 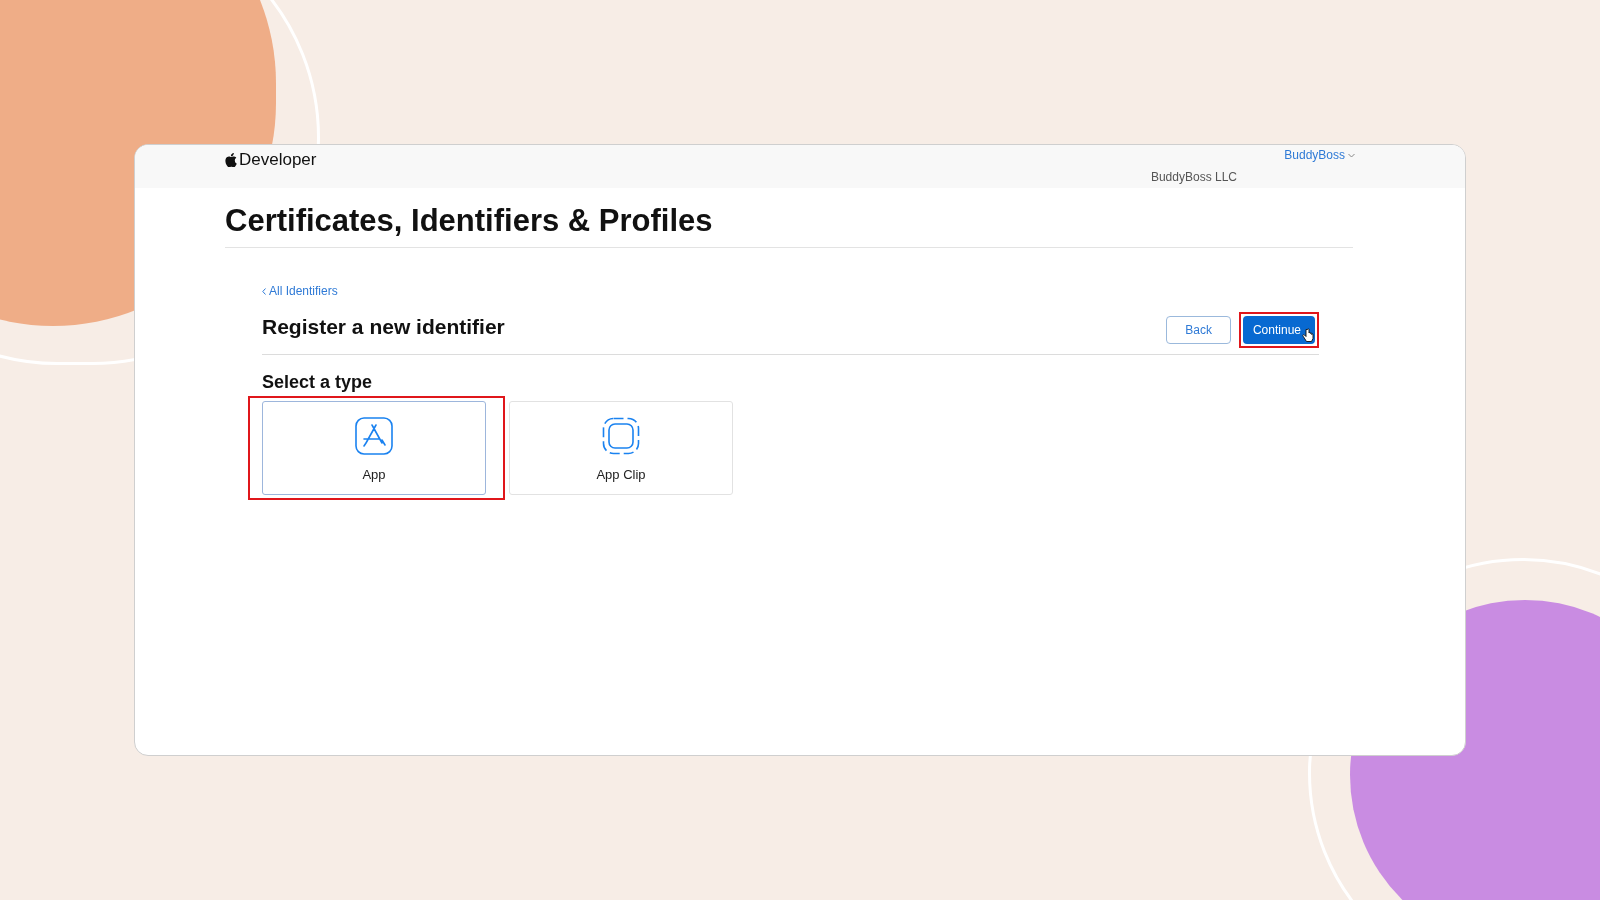 I want to click on type-option-card: App, so click(x=374, y=447).